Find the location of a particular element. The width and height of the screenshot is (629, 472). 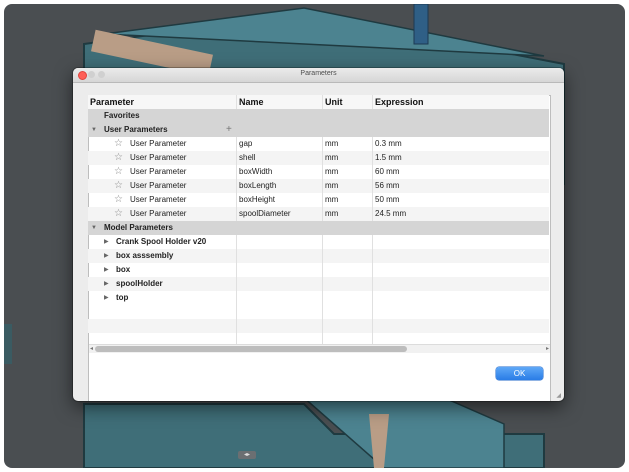

parameter-name: gap is located at coordinates (280, 144).